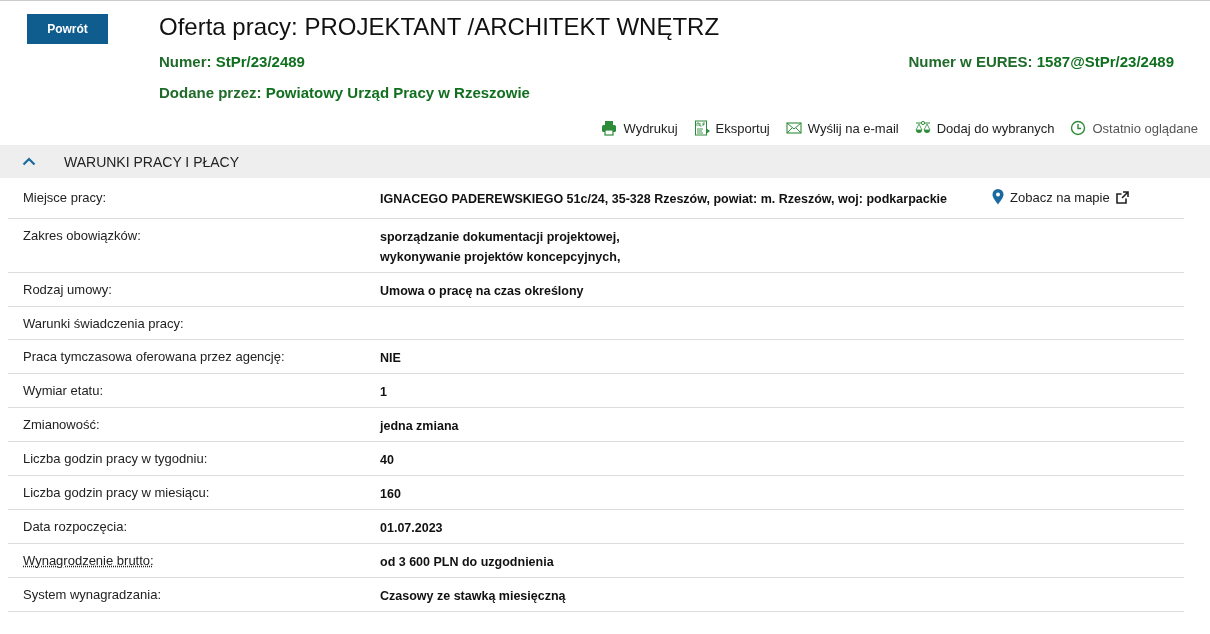 The height and width of the screenshot is (634, 1210). Describe the element at coordinates (1041, 62) in the screenshot. I see `eures-number: Numer w EURES: 1587@StPr/23/2489` at that location.